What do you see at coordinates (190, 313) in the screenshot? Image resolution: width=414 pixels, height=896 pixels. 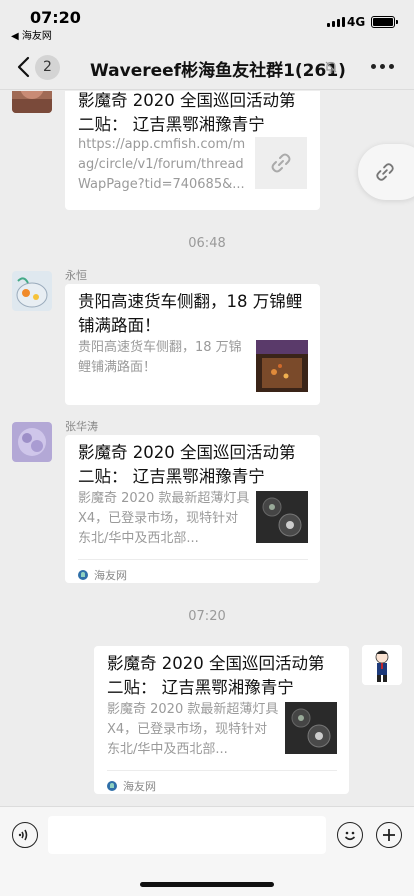 I see `card-title: 贵阳高速货车侧翻，18 万锦鲤铺满路面！` at bounding box center [190, 313].